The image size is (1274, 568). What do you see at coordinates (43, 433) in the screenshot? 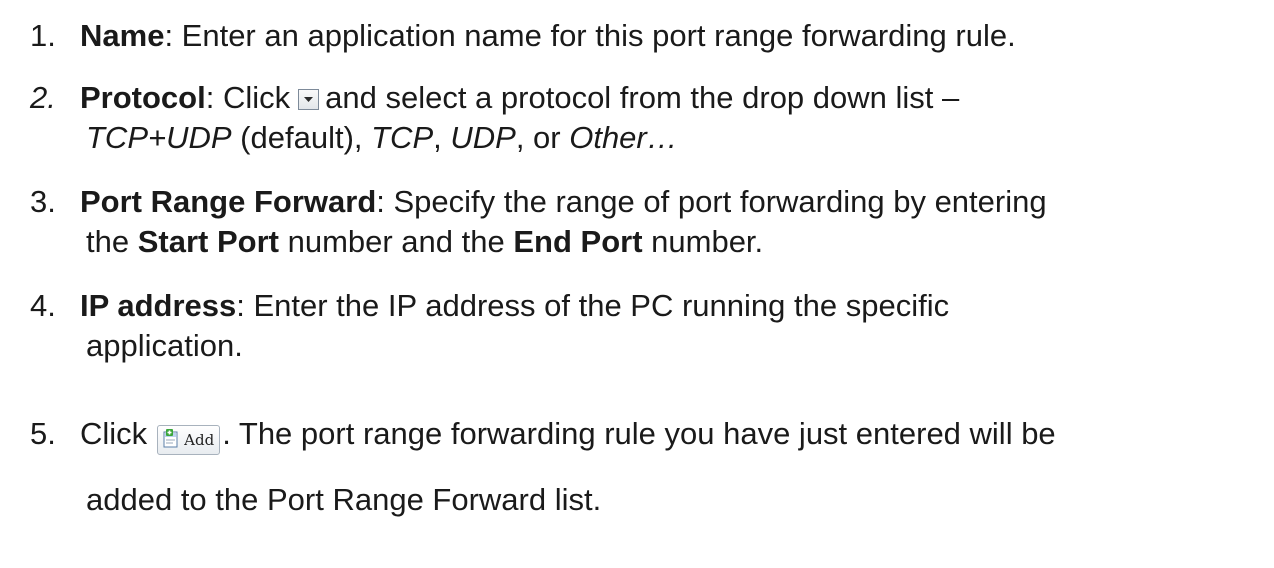
I see `step-number: 5.` at bounding box center [43, 433].